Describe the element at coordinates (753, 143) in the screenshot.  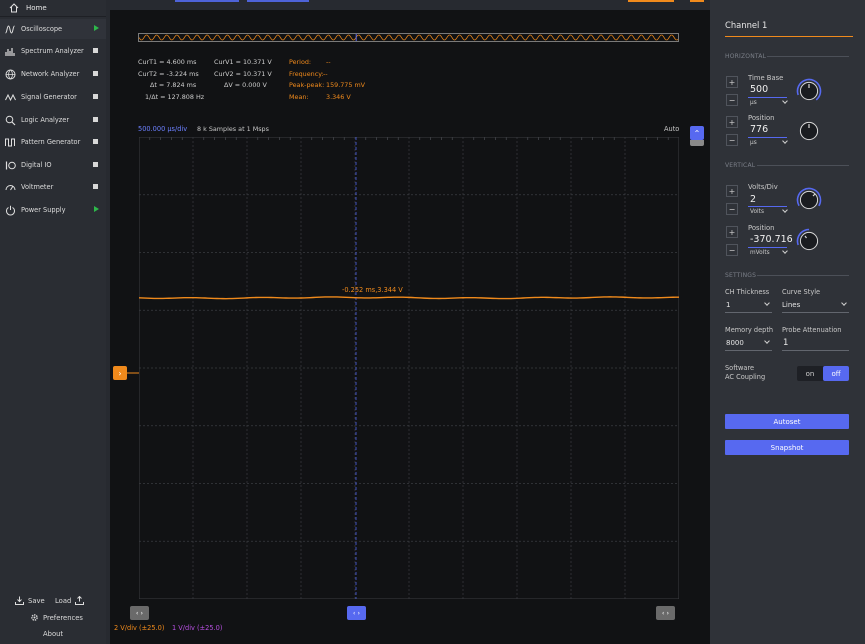
I see `h-position-unit: μs` at that location.